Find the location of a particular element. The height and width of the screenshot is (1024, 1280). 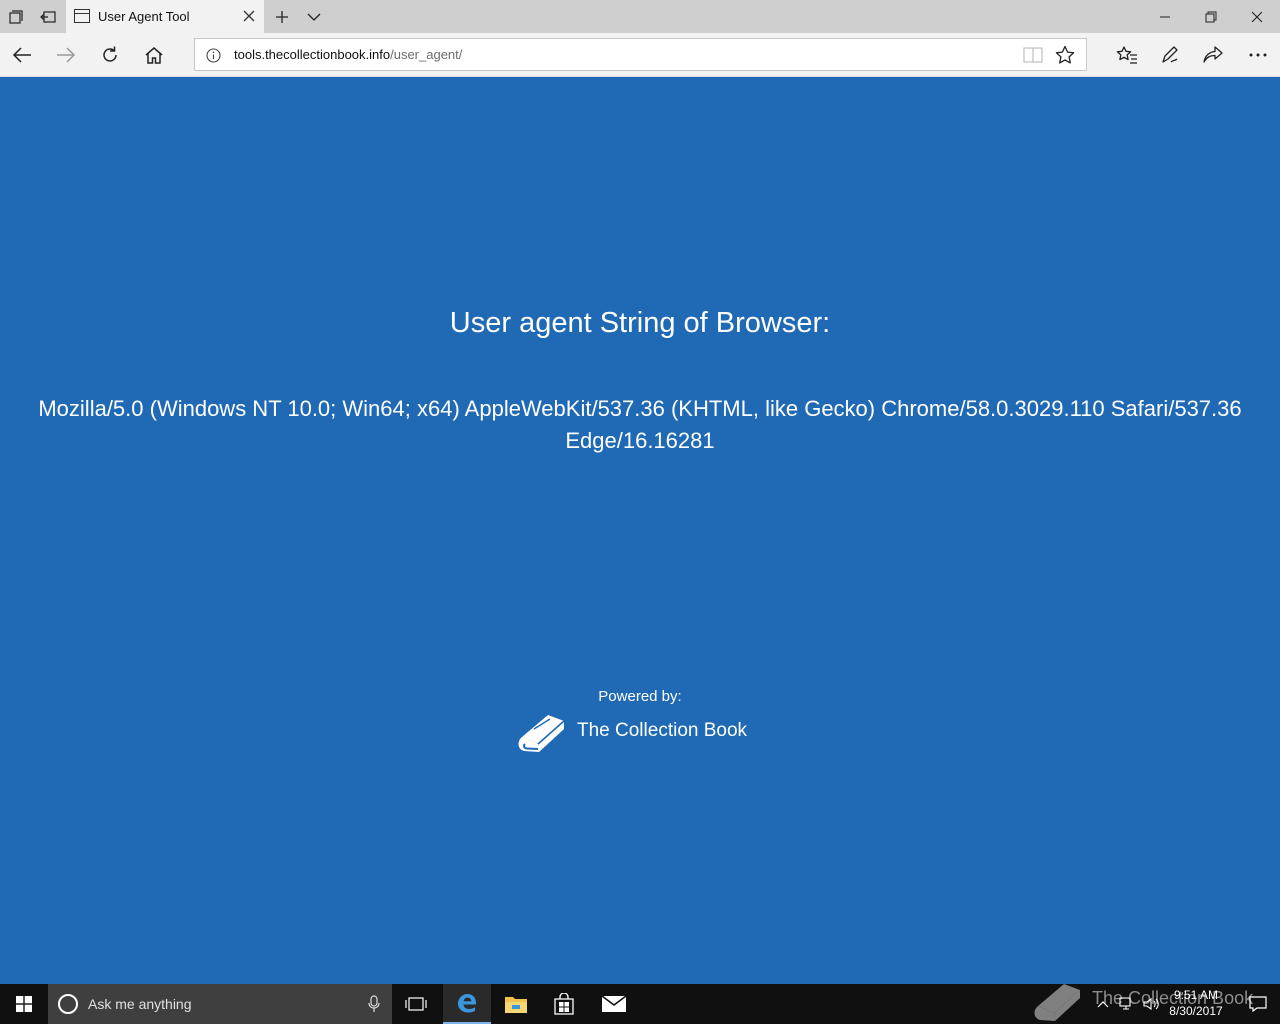

start-button is located at coordinates (24, 1004).